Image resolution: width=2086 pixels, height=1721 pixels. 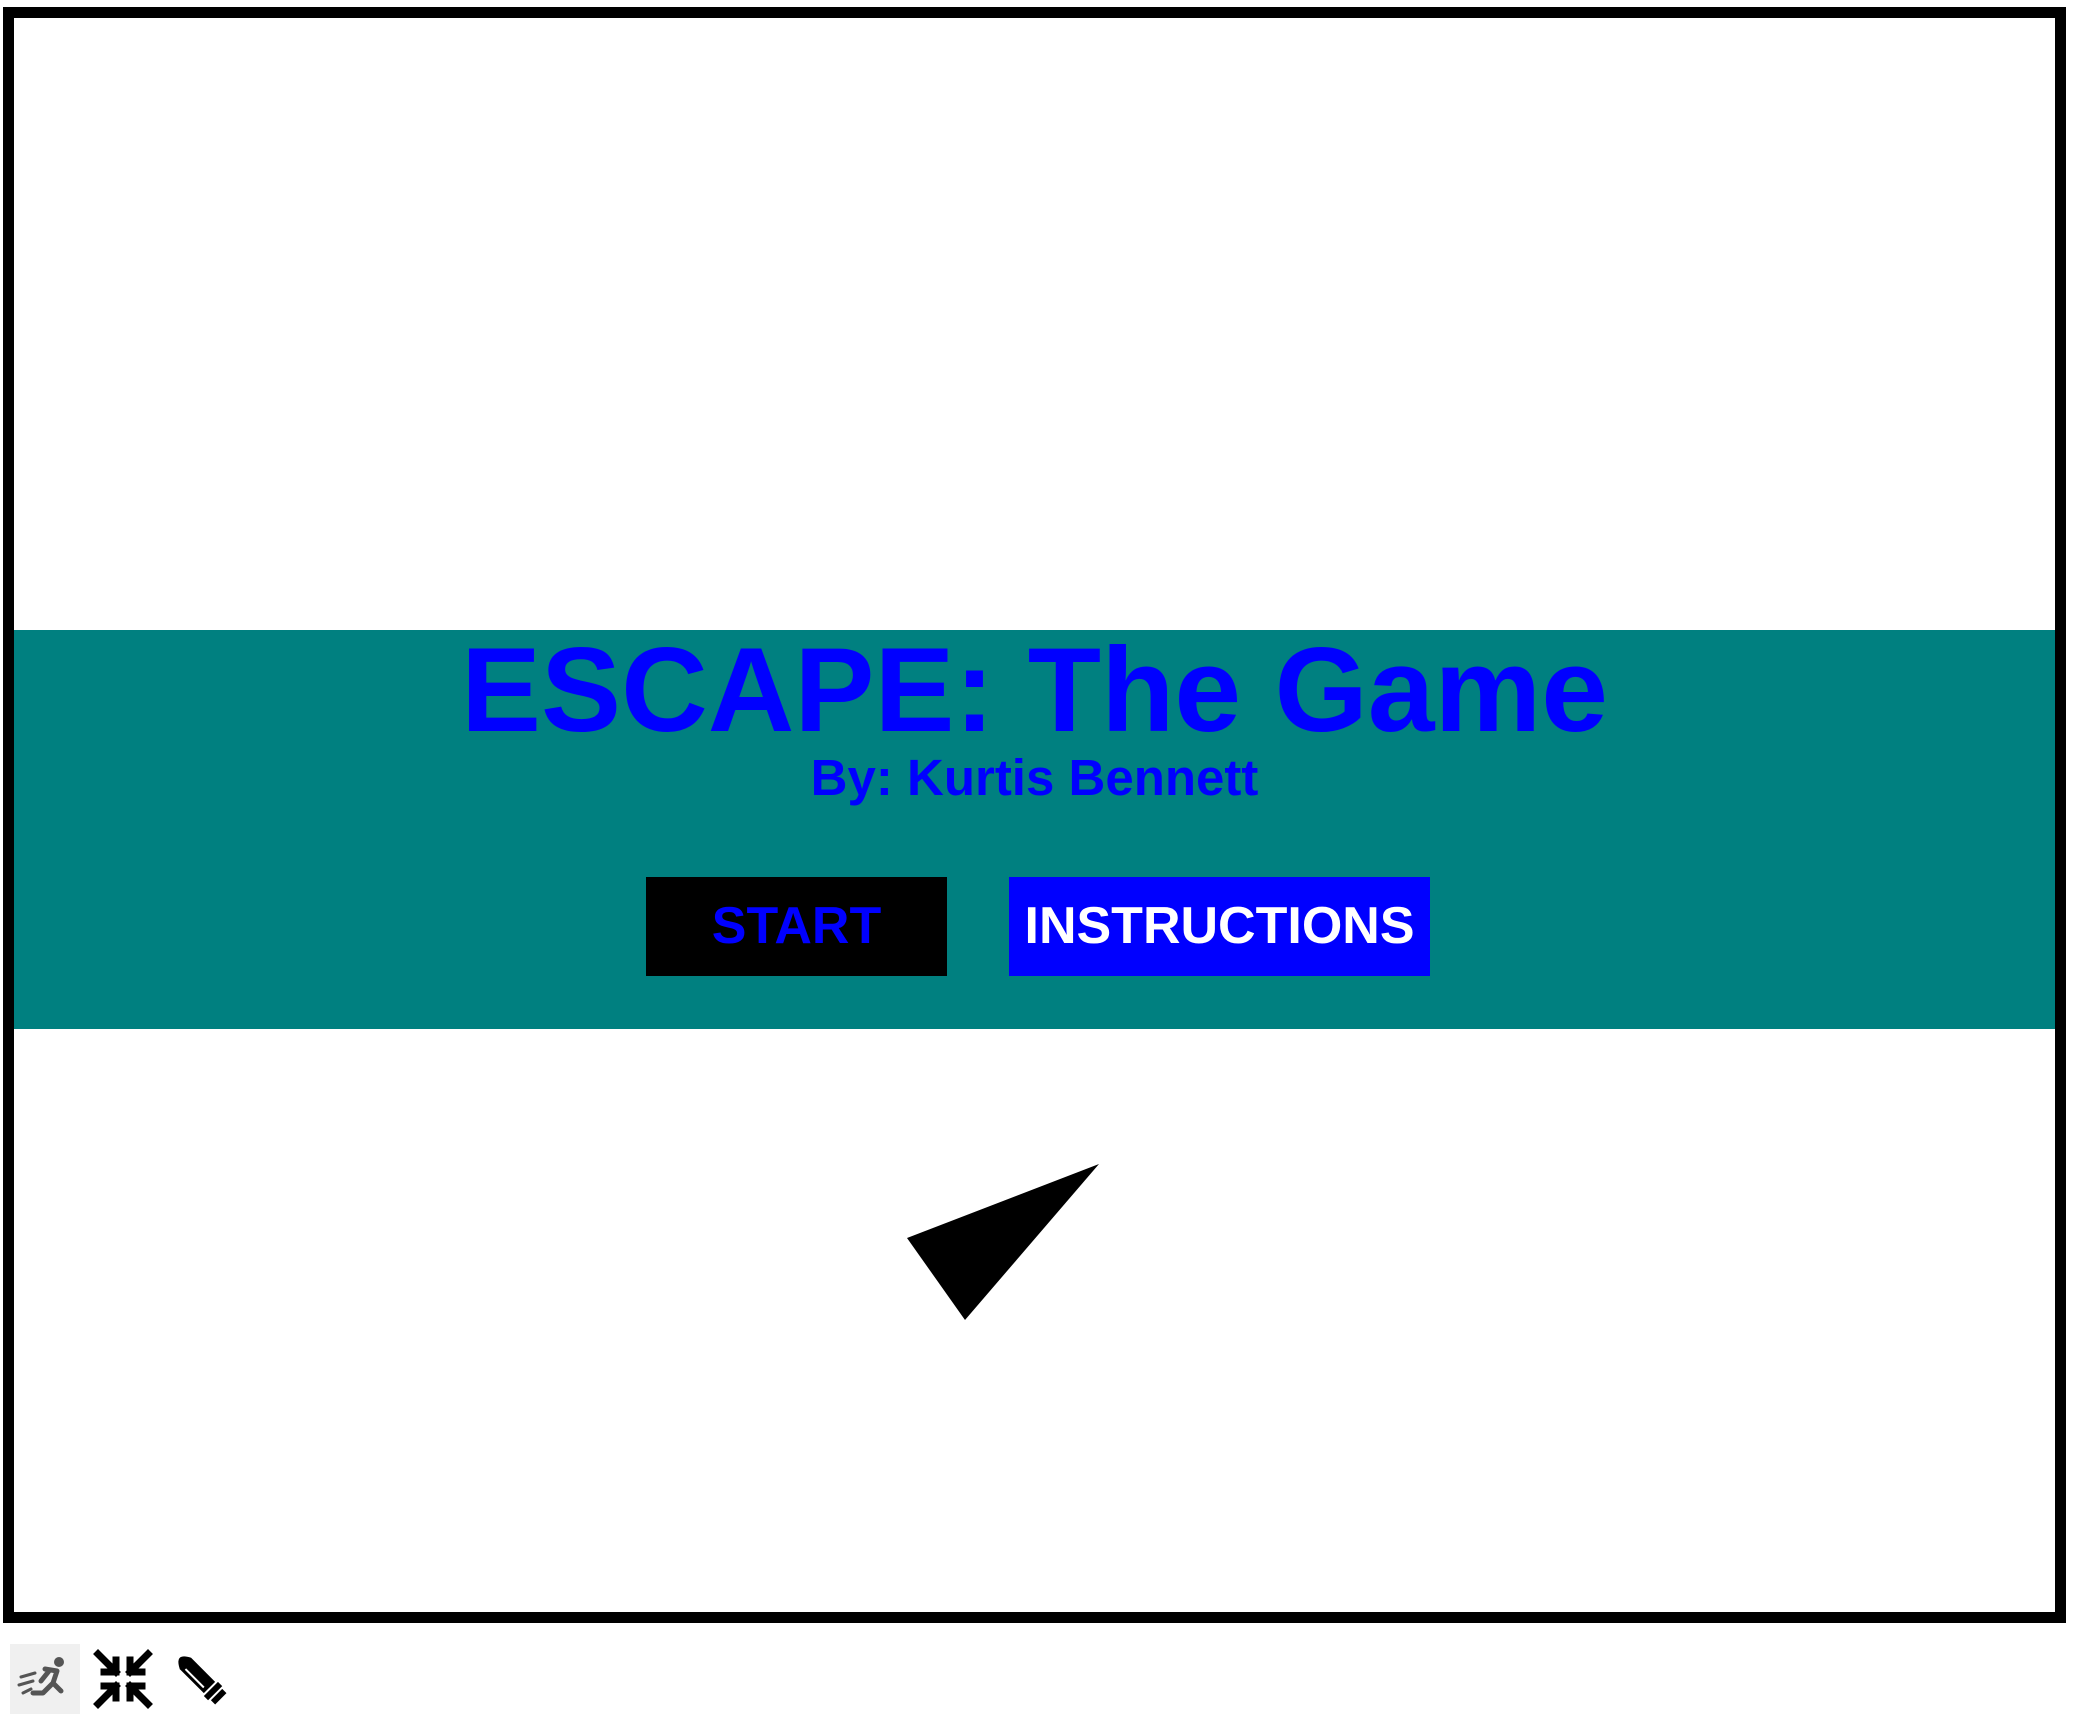 I want to click on collapse-icon, so click(x=123, y=1679).